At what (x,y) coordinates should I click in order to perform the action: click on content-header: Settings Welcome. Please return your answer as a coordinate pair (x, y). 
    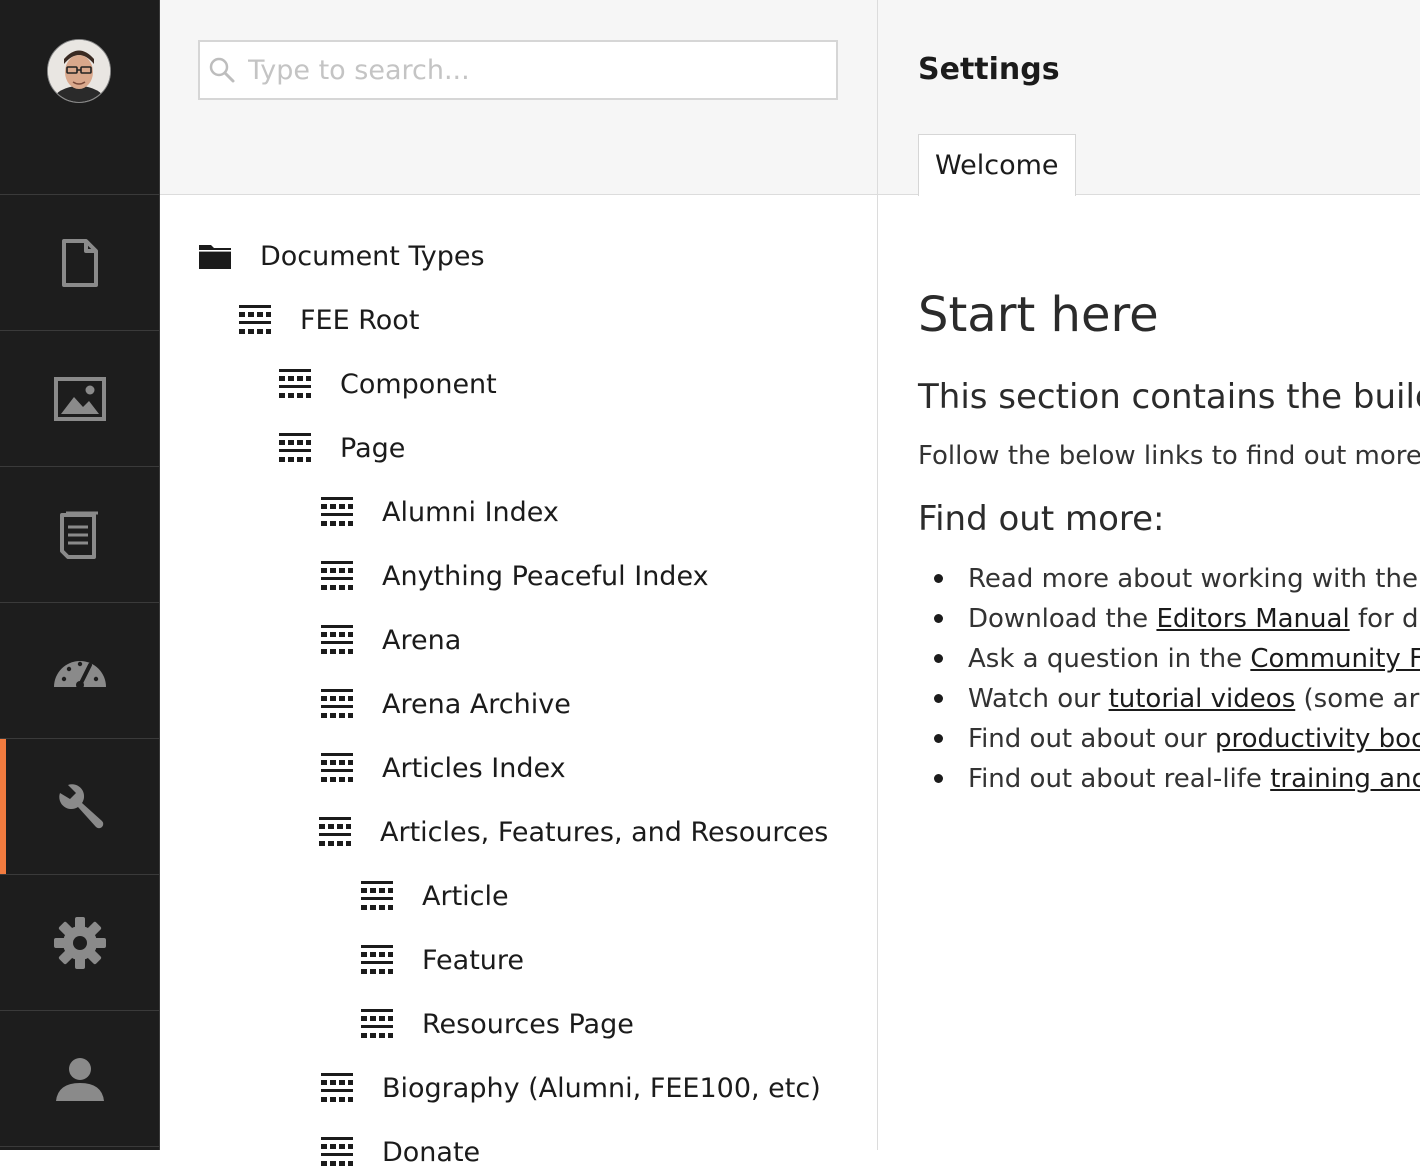
    Looking at the image, I should click on (1149, 98).